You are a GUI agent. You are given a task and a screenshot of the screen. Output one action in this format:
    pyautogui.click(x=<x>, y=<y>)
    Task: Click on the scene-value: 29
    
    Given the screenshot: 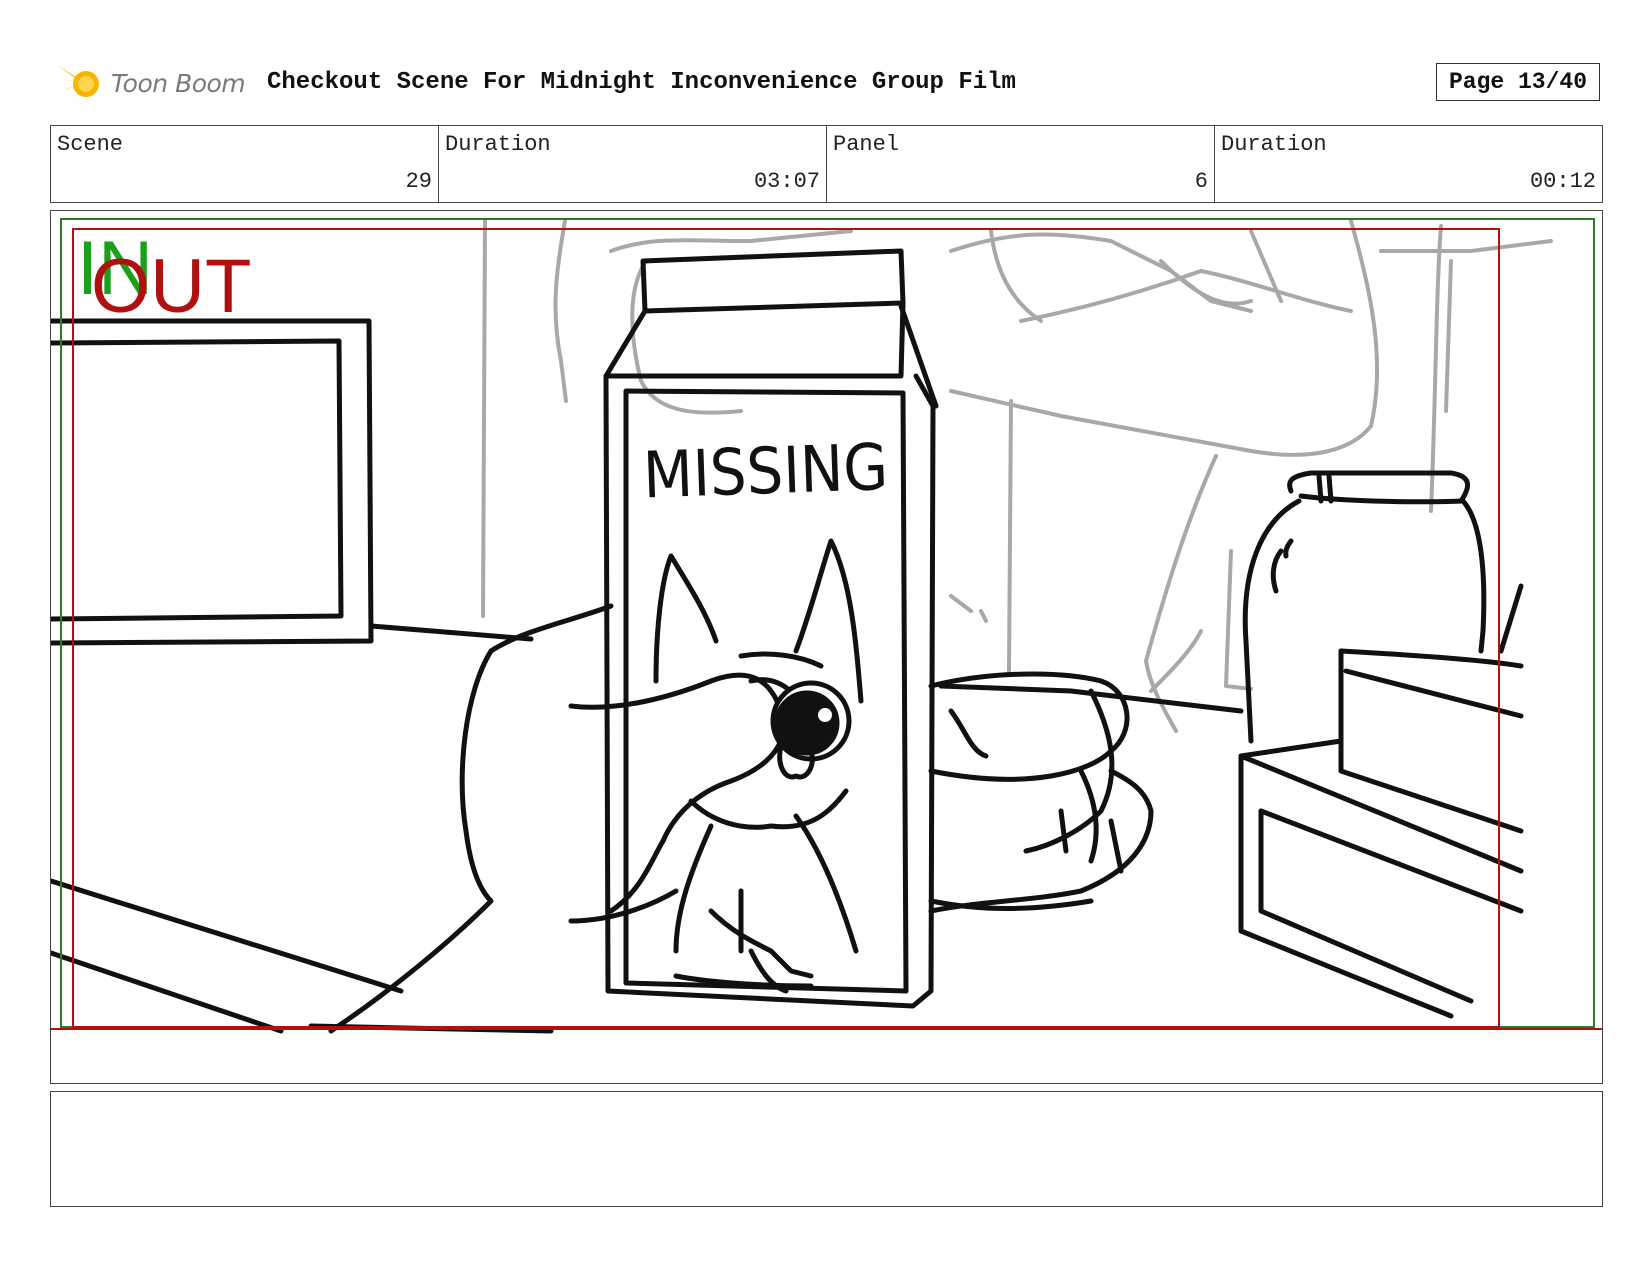 What is the action you would take?
    pyautogui.click(x=418, y=181)
    